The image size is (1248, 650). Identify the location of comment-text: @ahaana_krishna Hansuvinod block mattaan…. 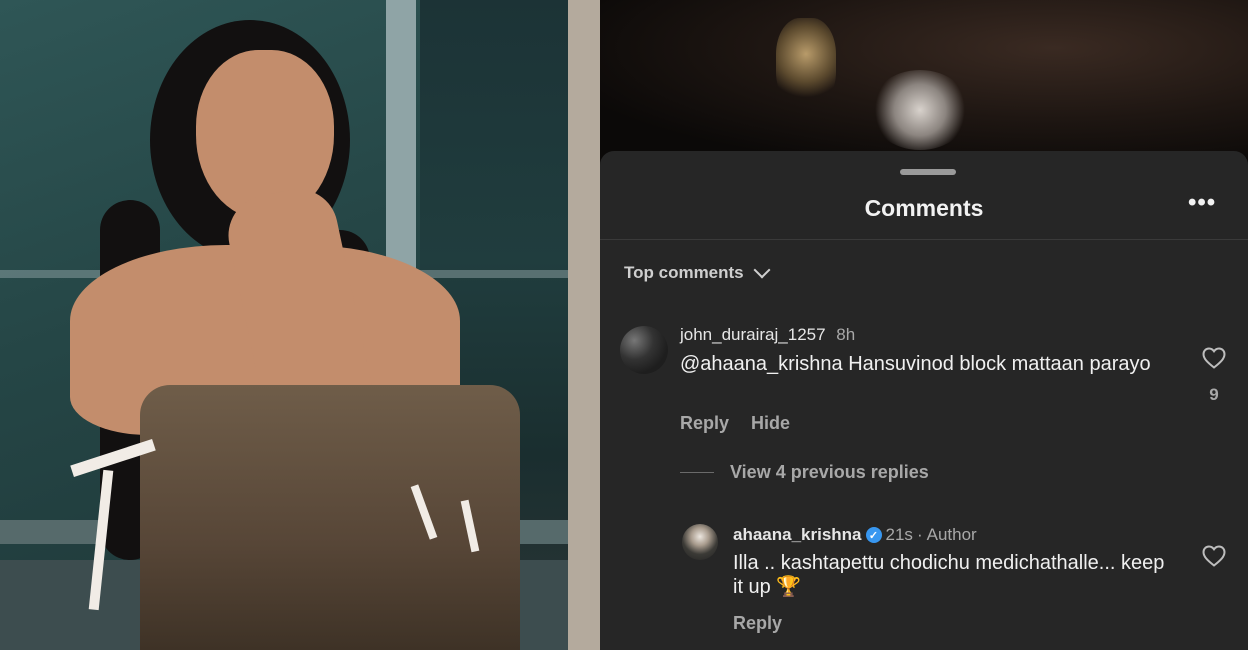
(915, 364).